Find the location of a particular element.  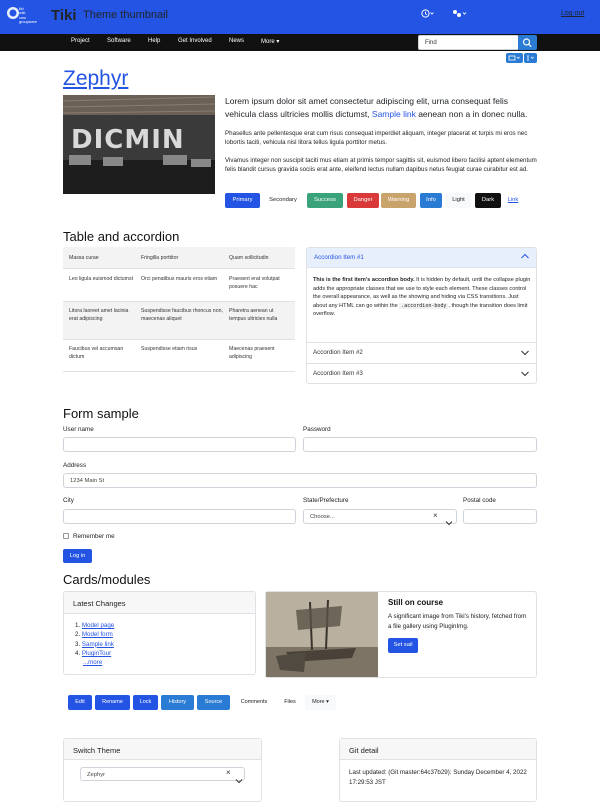

city-label: City is located at coordinates (68, 500).